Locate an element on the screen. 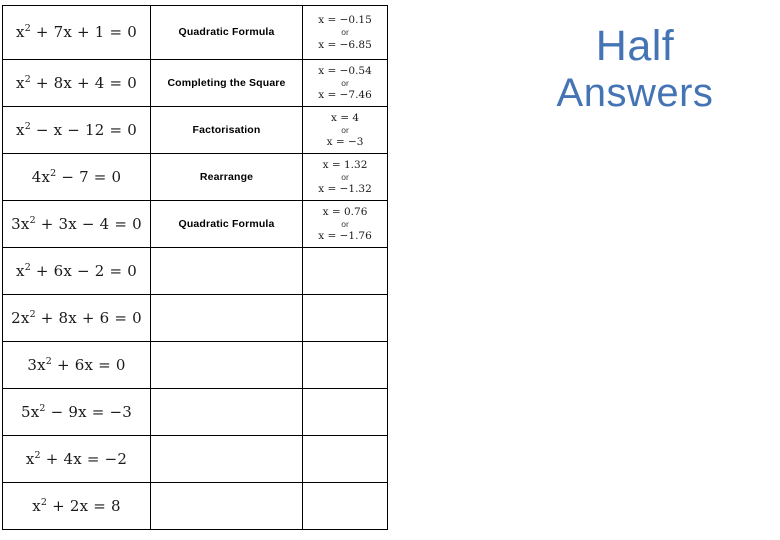 This screenshot has height=540, width=780. answer-text: x = 1.32 or x = −1.32 is located at coordinates (345, 177).